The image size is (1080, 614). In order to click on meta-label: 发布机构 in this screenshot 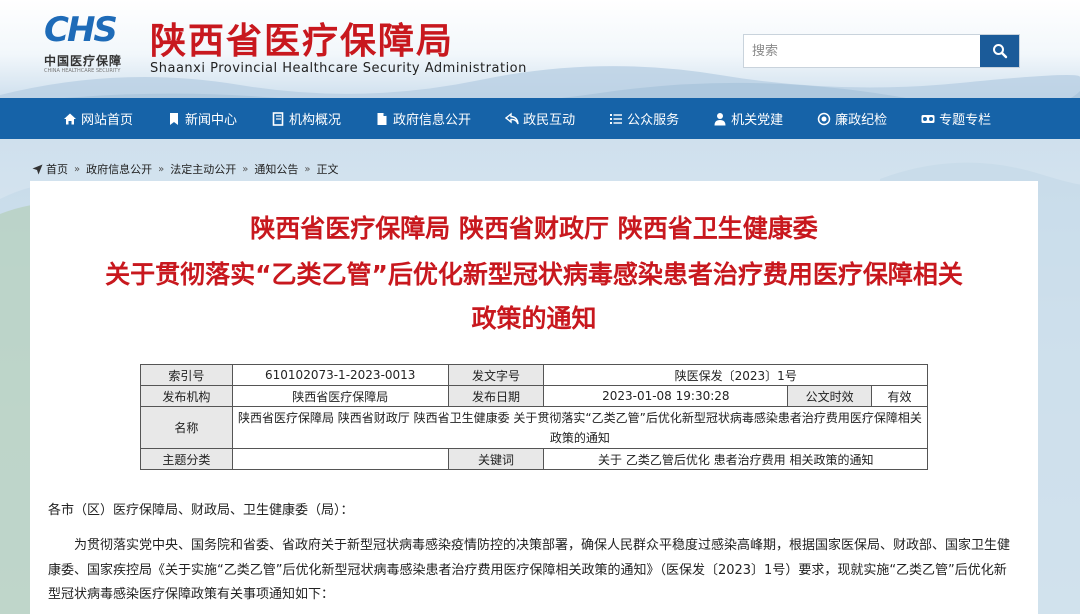, I will do `click(186, 396)`.